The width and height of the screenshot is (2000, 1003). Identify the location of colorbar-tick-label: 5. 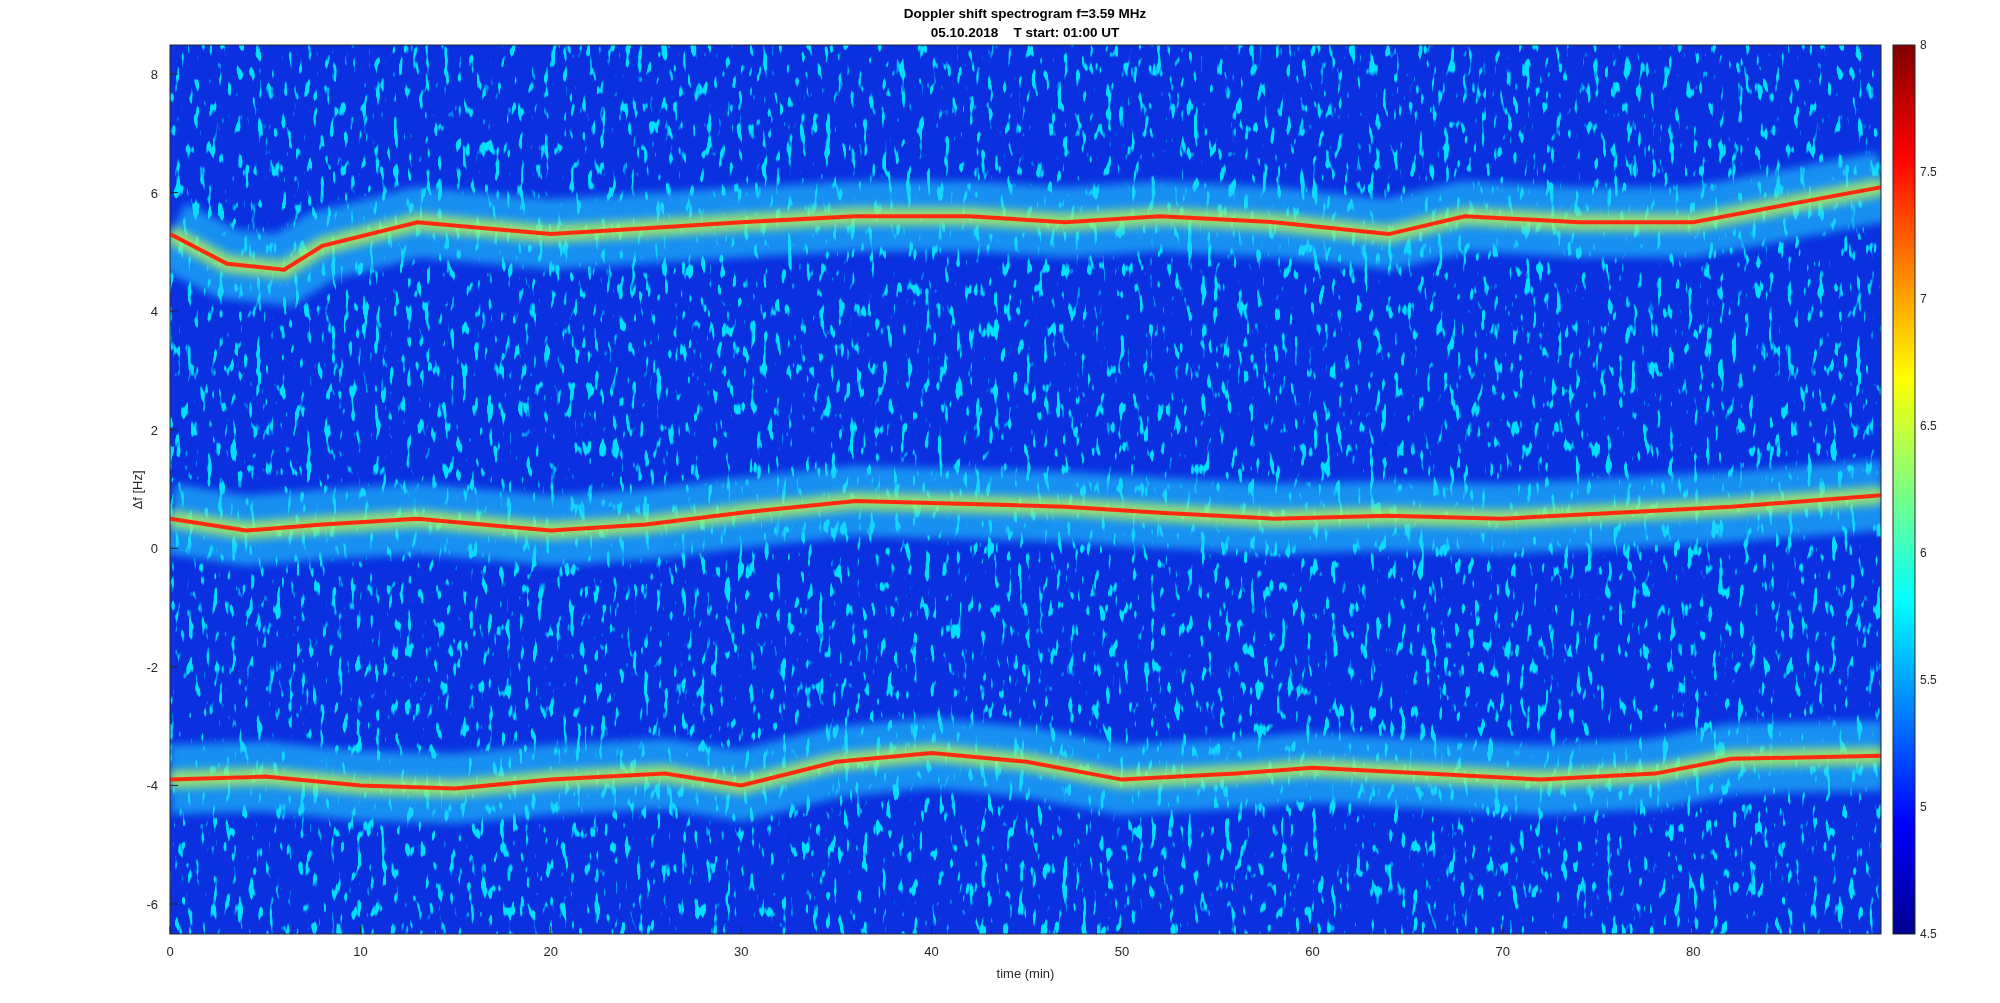
(1923, 807).